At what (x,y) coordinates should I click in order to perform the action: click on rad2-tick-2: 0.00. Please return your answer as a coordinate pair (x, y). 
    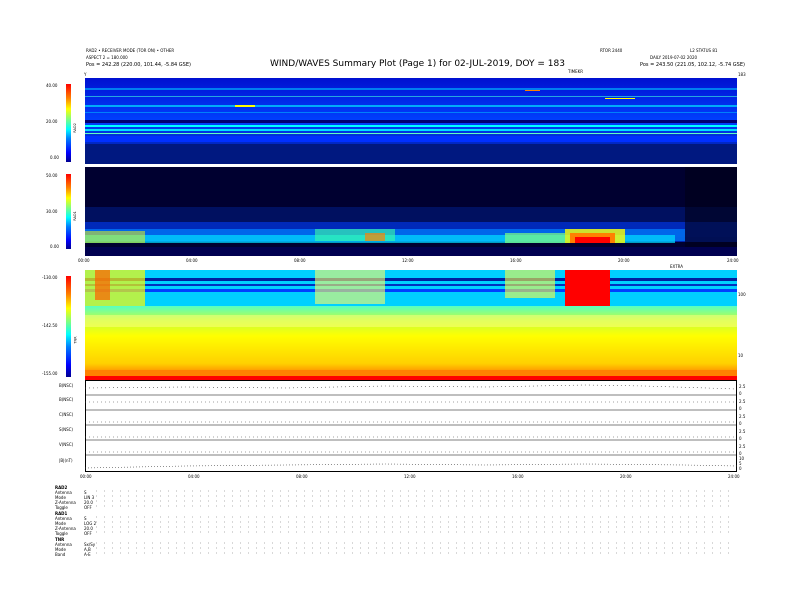
    Looking at the image, I should click on (54, 157).